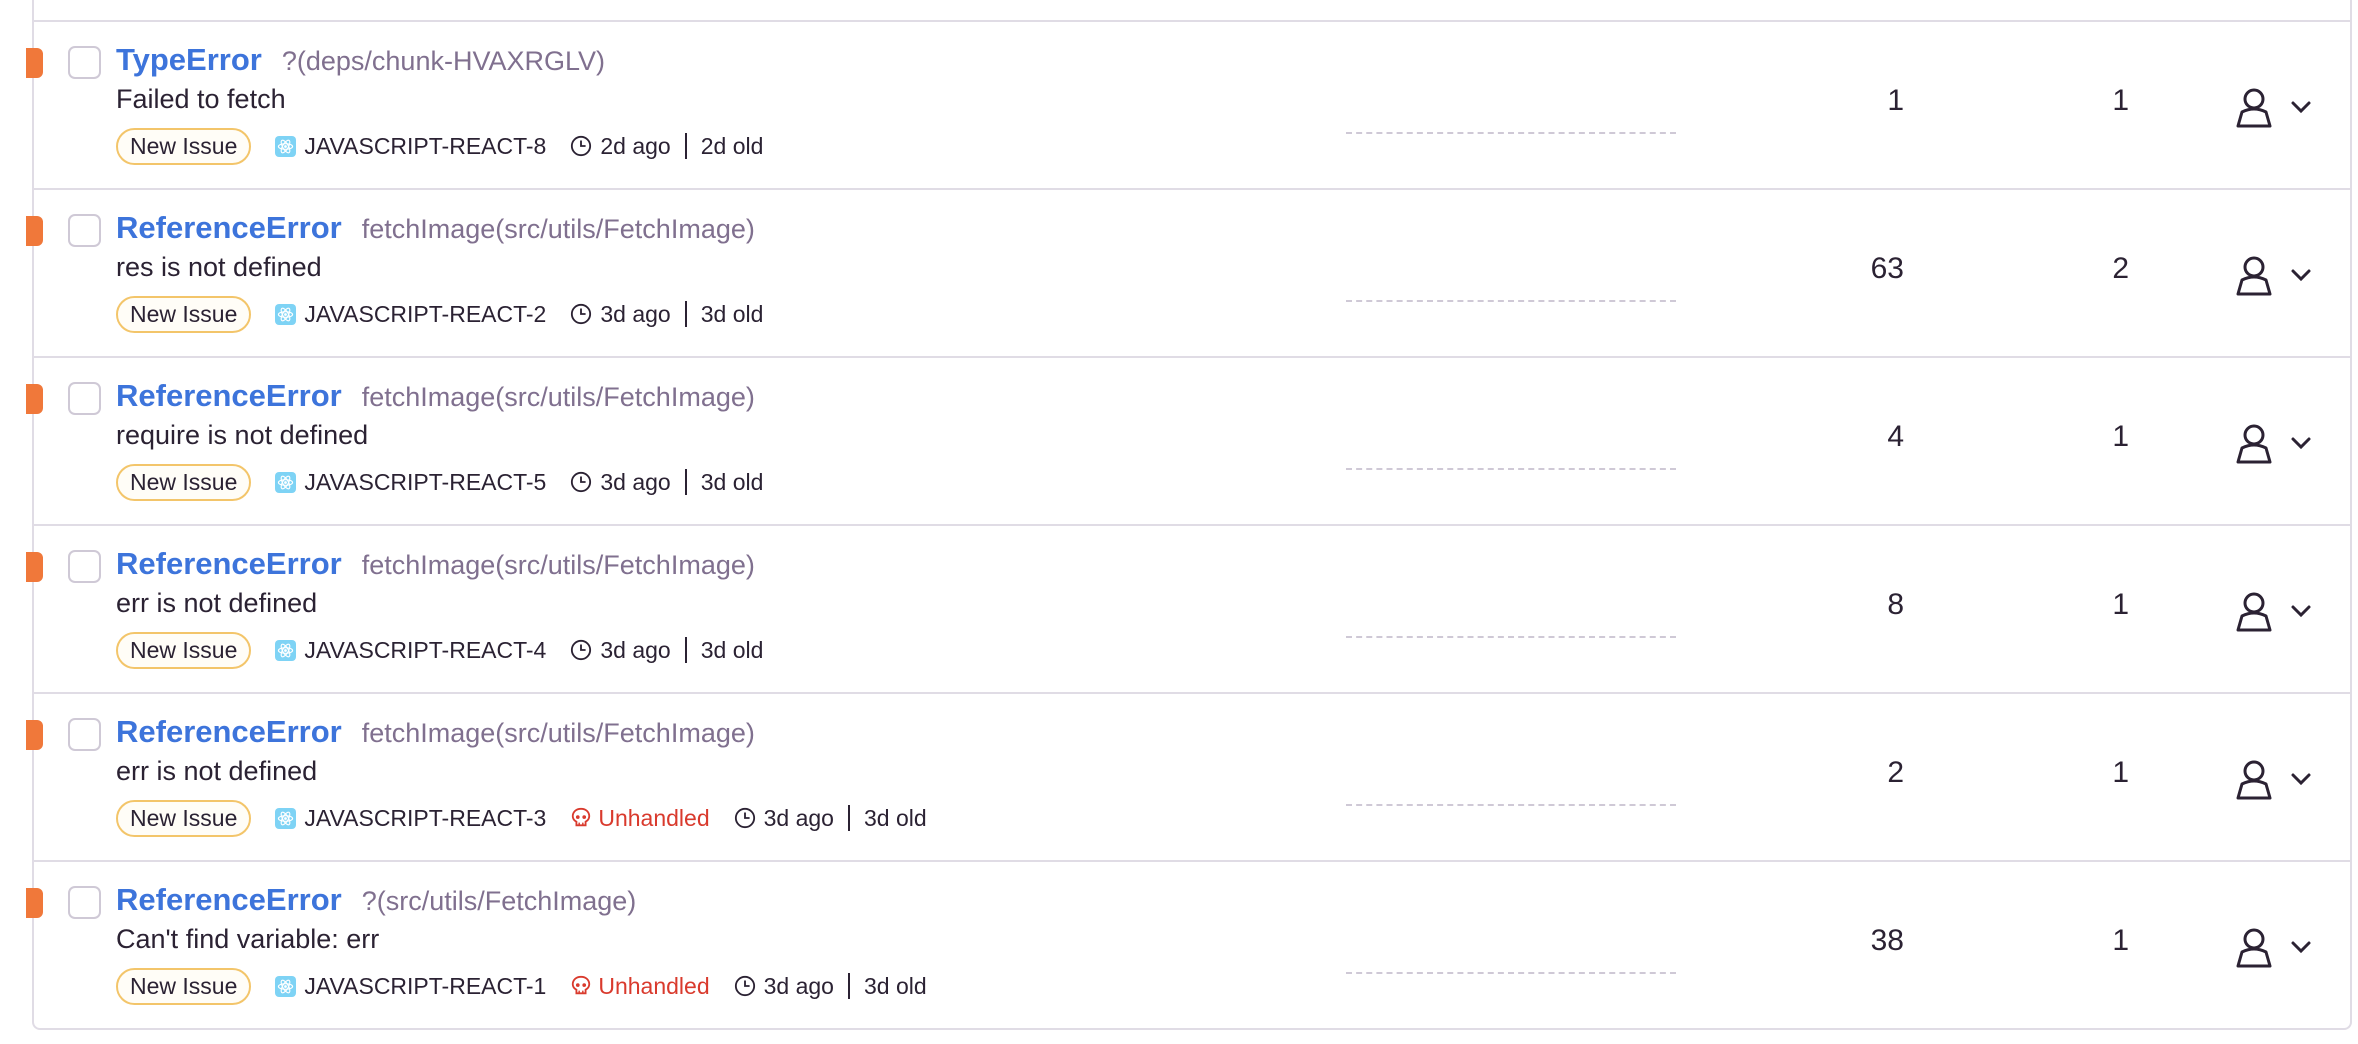 The width and height of the screenshot is (2358, 1044). I want to click on project-link: JAVASCRIPT-REACT-4, so click(410, 650).